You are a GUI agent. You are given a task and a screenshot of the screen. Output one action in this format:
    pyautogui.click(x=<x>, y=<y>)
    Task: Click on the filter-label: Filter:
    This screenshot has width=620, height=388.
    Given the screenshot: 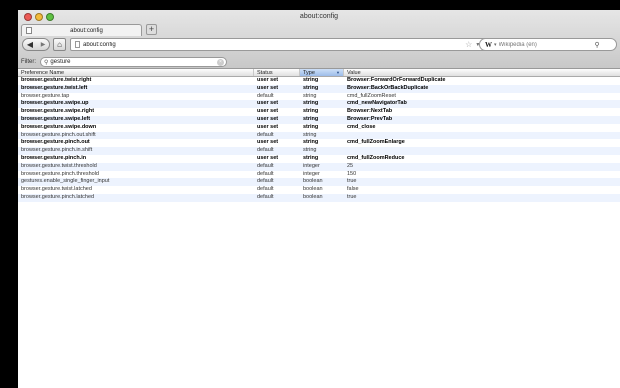 What is the action you would take?
    pyautogui.click(x=28, y=62)
    